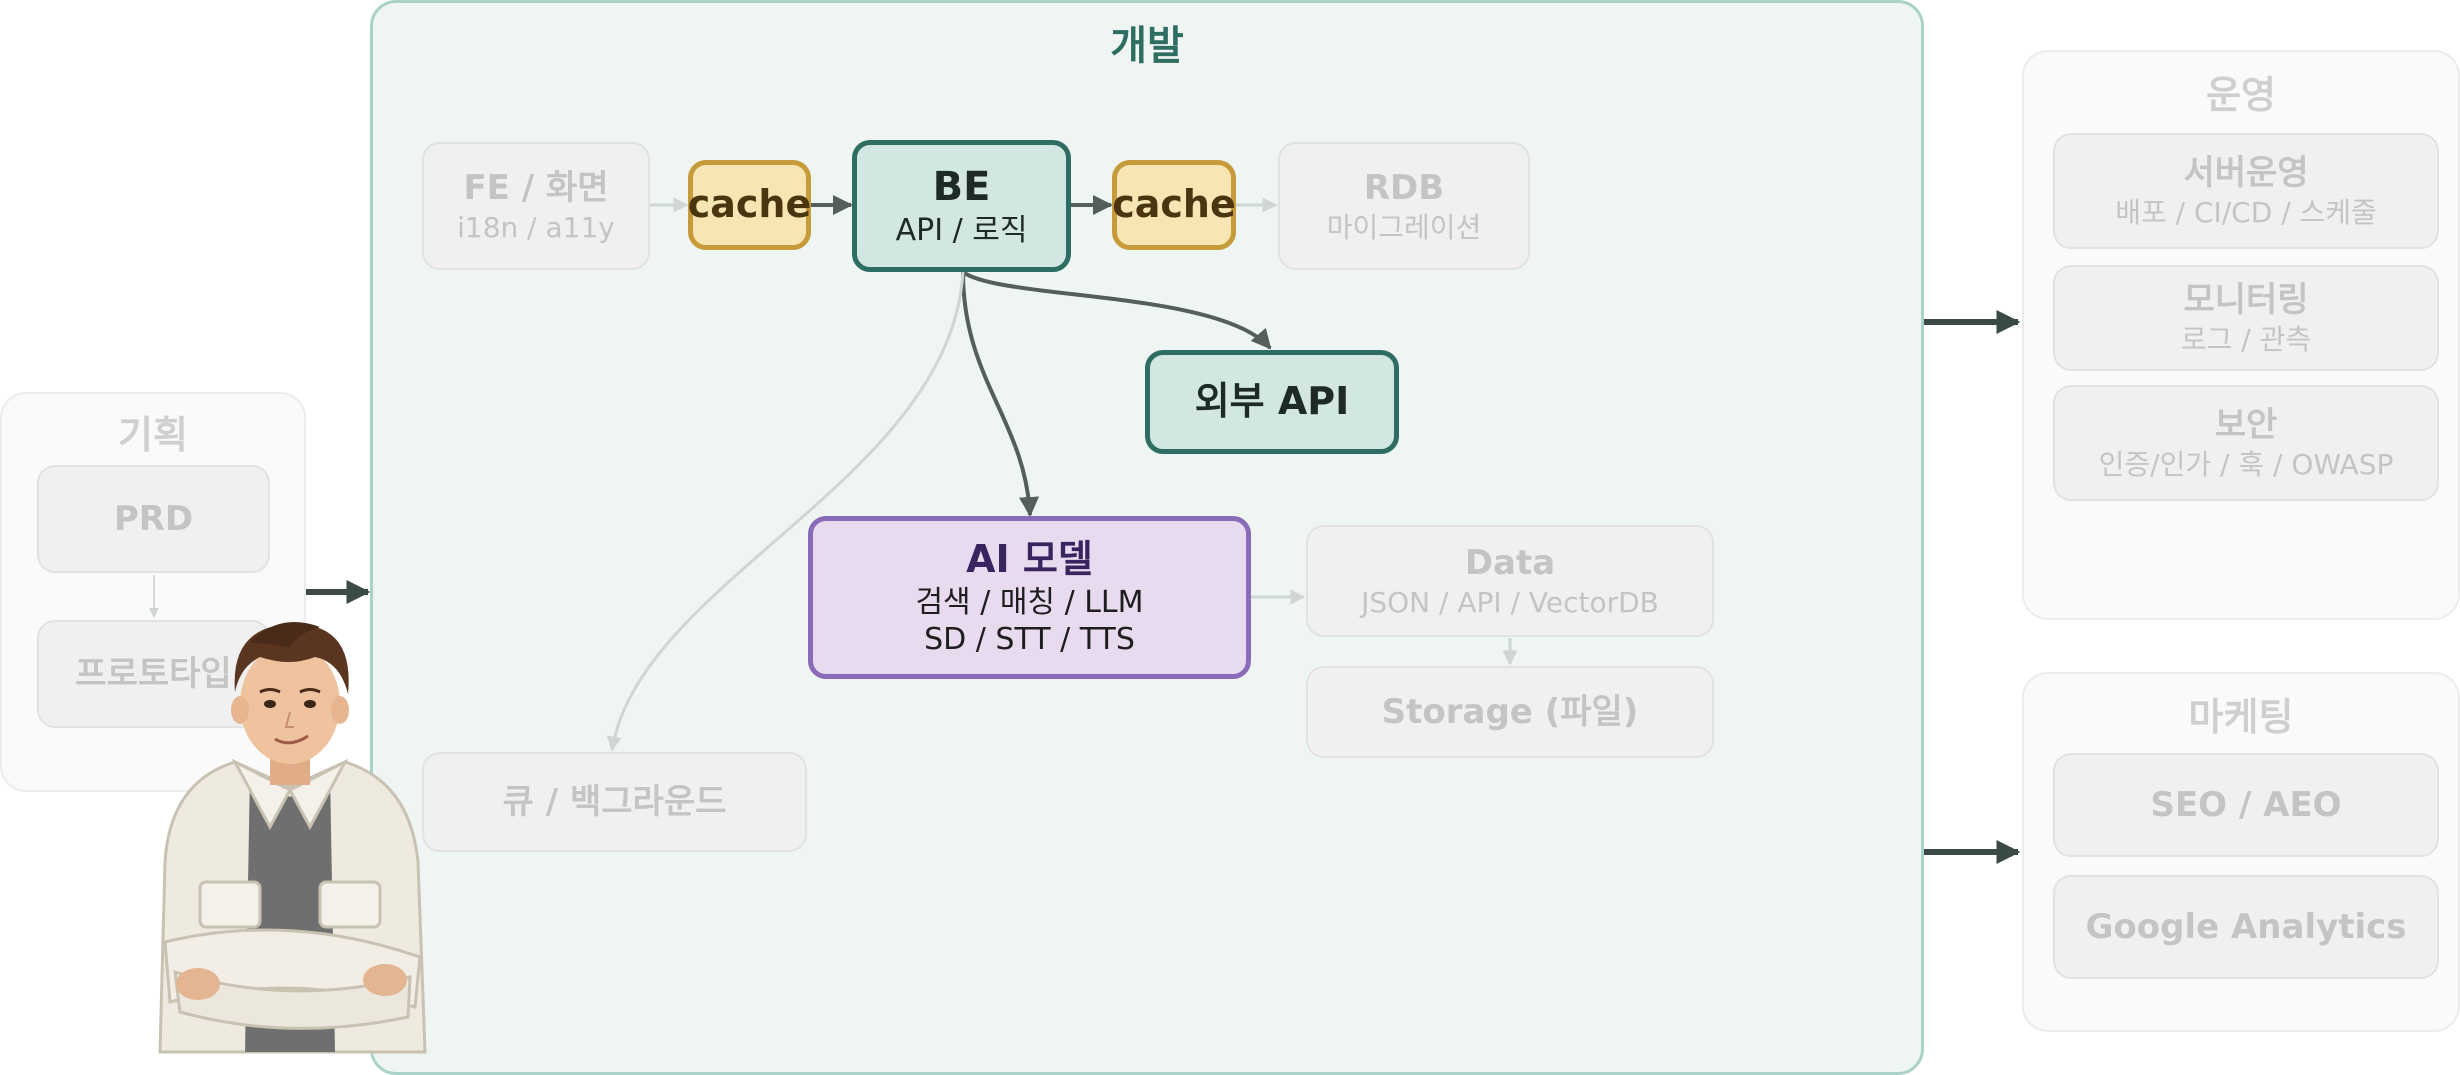 Image resolution: width=2460 pixels, height=1075 pixels. I want to click on fe-sub: i18n / a11y, so click(536, 227).